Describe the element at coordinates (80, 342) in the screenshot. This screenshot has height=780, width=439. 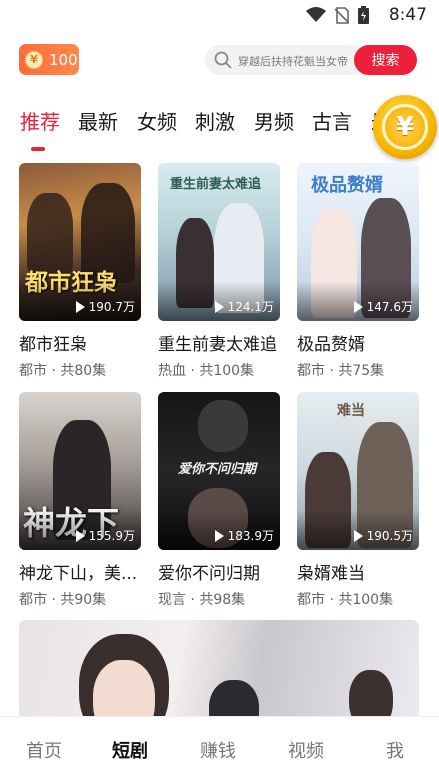
I see `drama-title: 都市狂枭` at that location.